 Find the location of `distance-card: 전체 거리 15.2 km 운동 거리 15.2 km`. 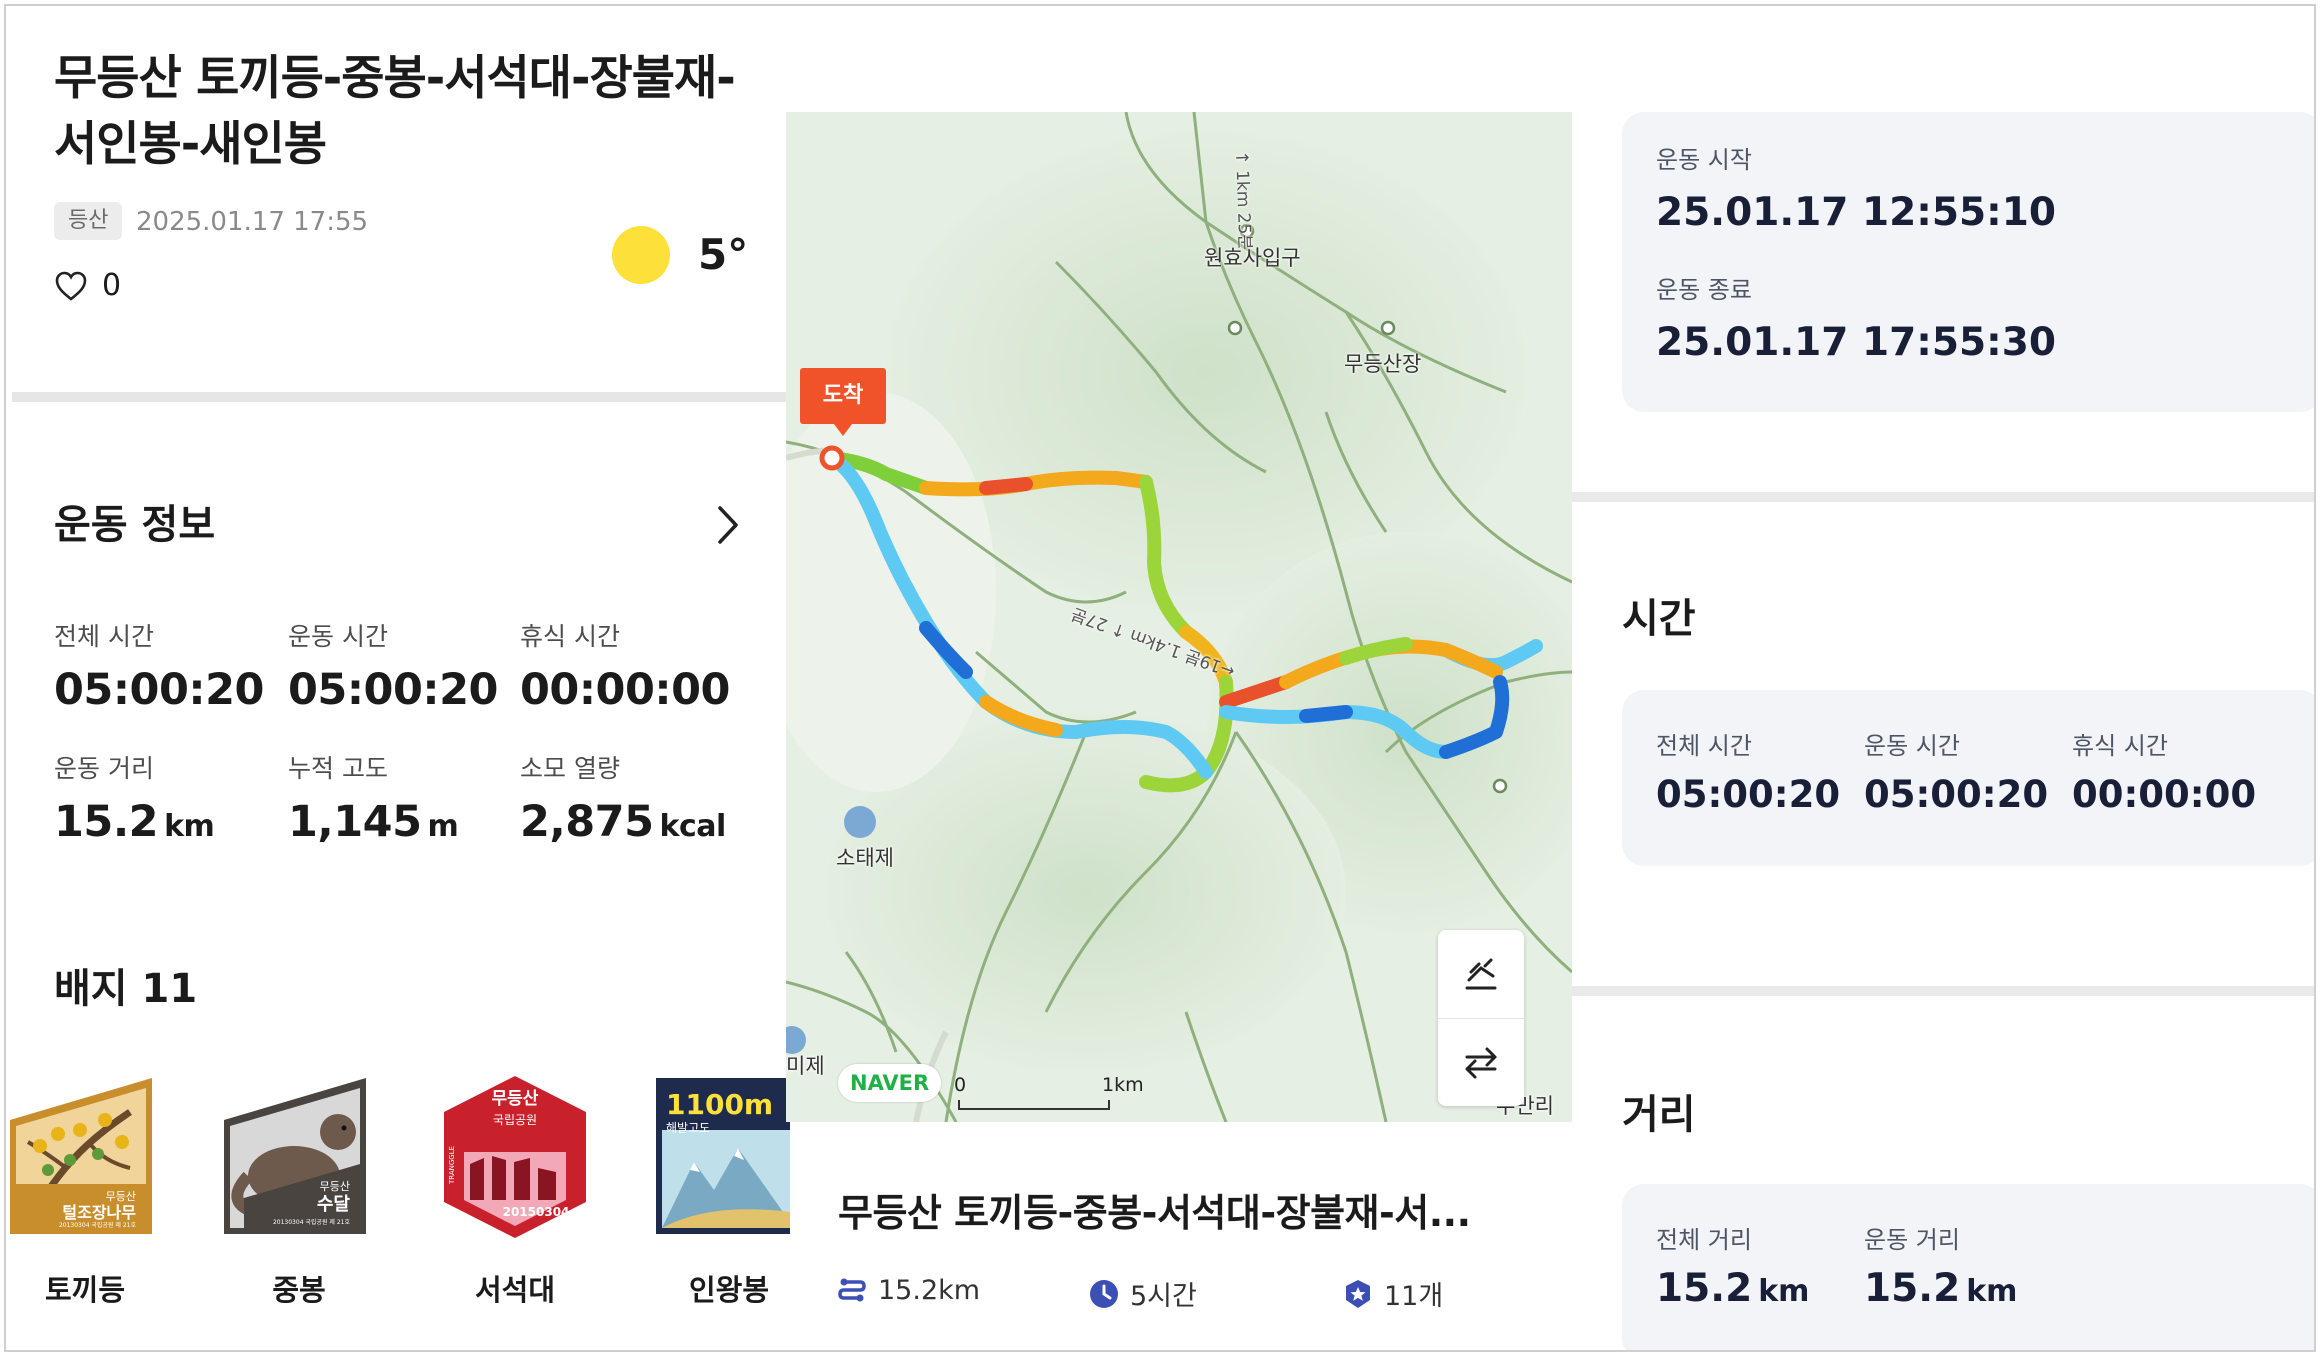

distance-card: 전체 거리 15.2 km 운동 거리 15.2 km is located at coordinates (1968, 1267).